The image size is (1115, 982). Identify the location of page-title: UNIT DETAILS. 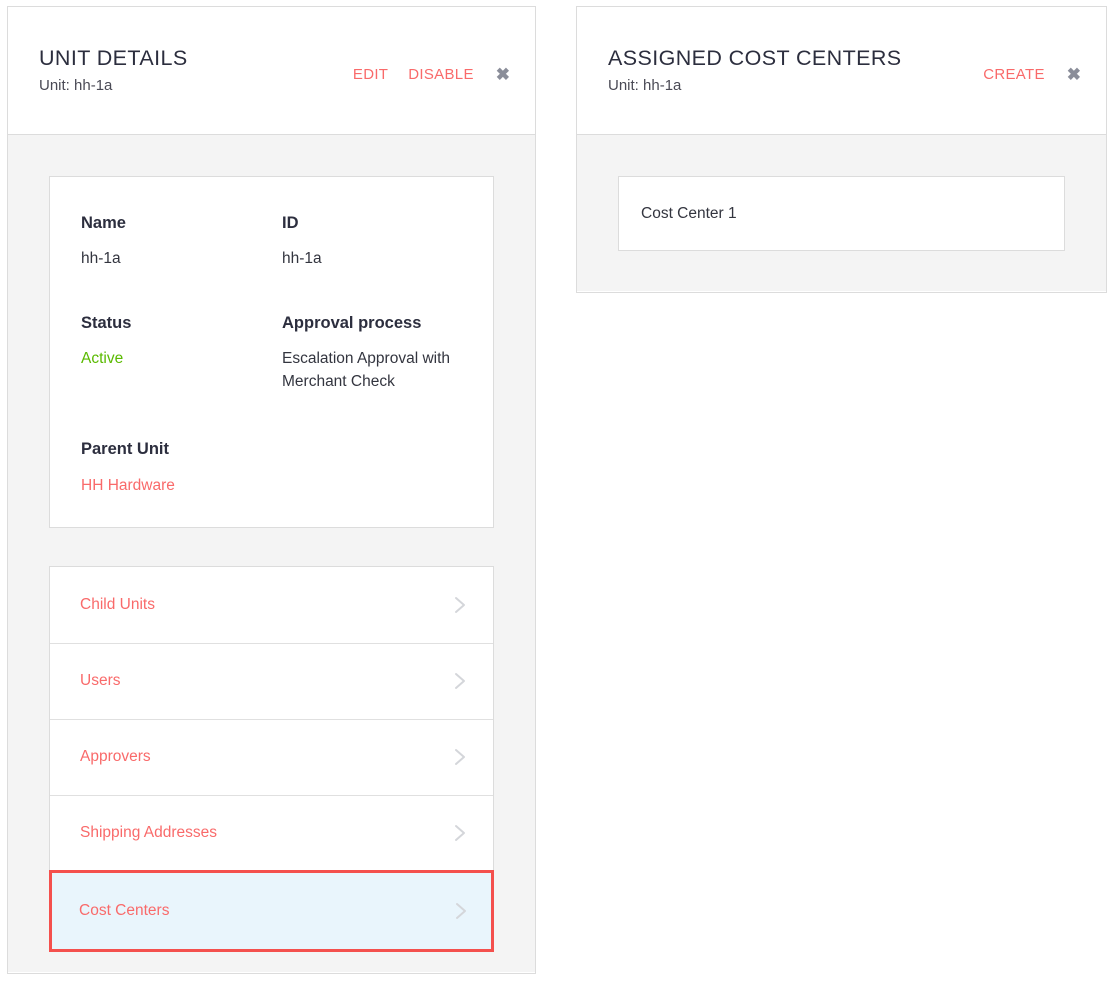
(113, 58).